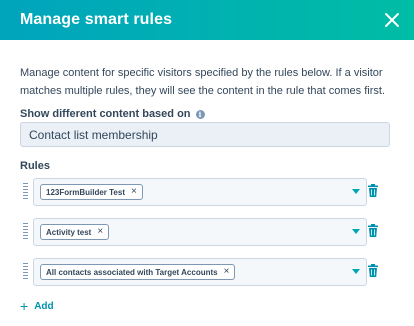 The image size is (414, 326). Describe the element at coordinates (200, 114) in the screenshot. I see `info-icon: i` at that location.